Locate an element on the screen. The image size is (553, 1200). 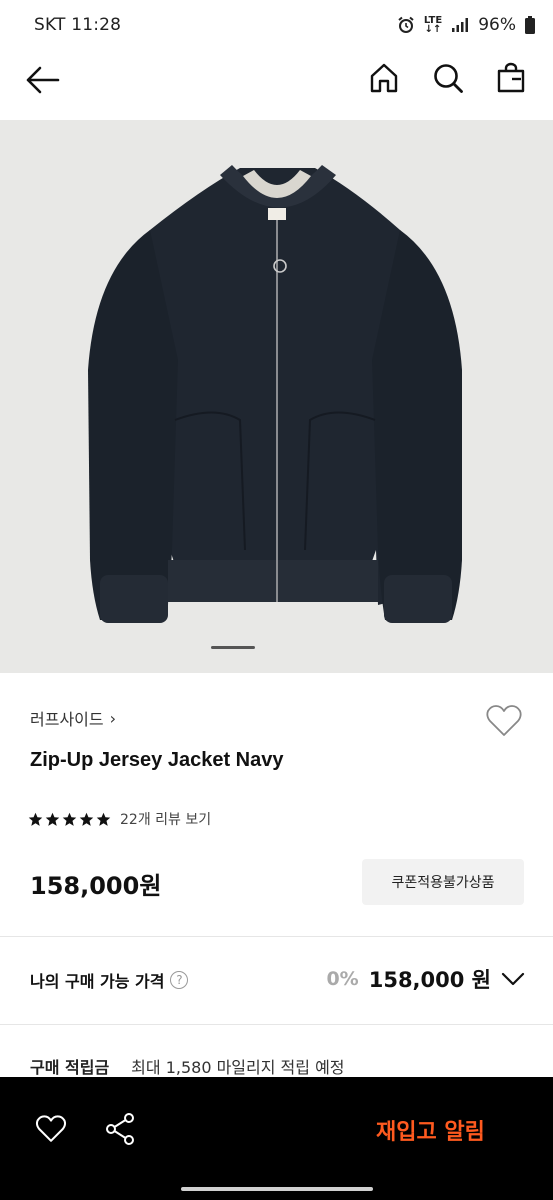
rating-row: 22개 리뷰 보기 is located at coordinates (119, 819).